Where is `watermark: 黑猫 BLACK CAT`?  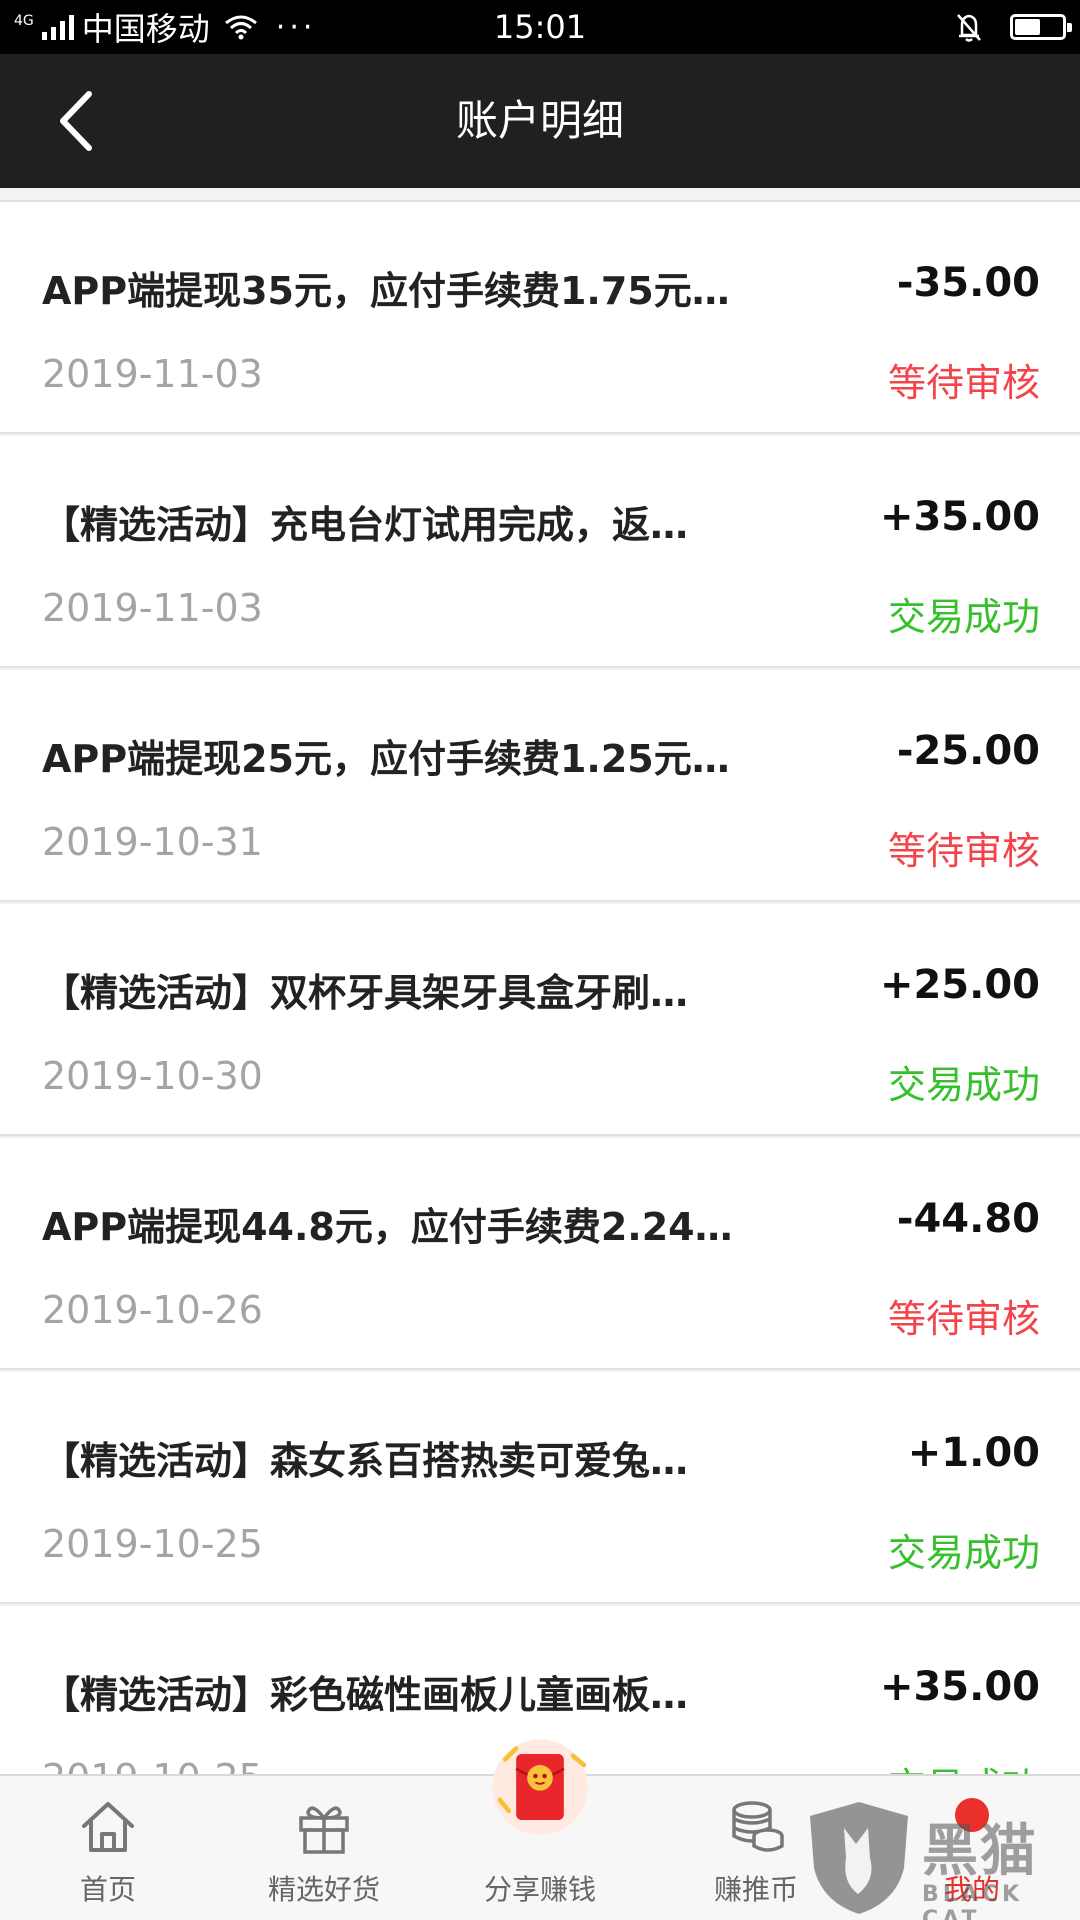 watermark: 黑猫 BLACK CAT is located at coordinates (939, 1859).